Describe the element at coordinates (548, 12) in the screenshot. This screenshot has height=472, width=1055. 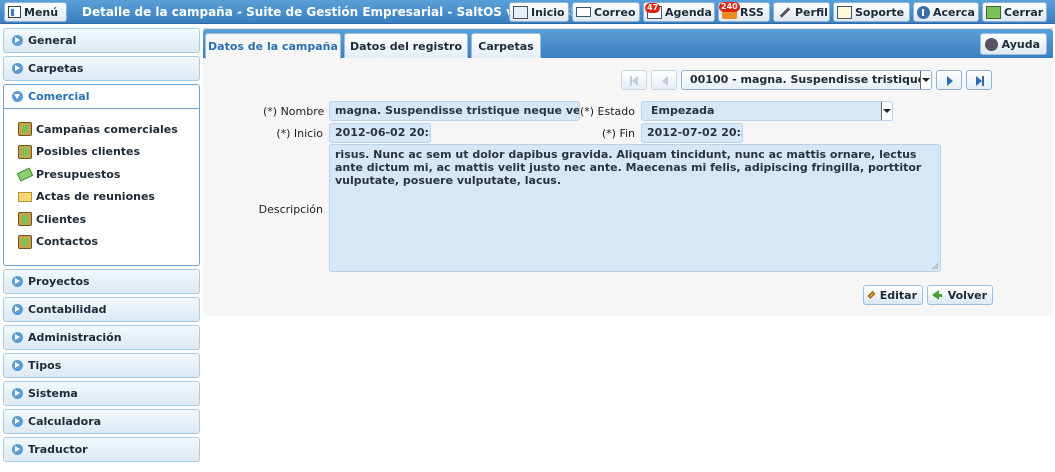
I see `inicio-label: Inicio` at that location.